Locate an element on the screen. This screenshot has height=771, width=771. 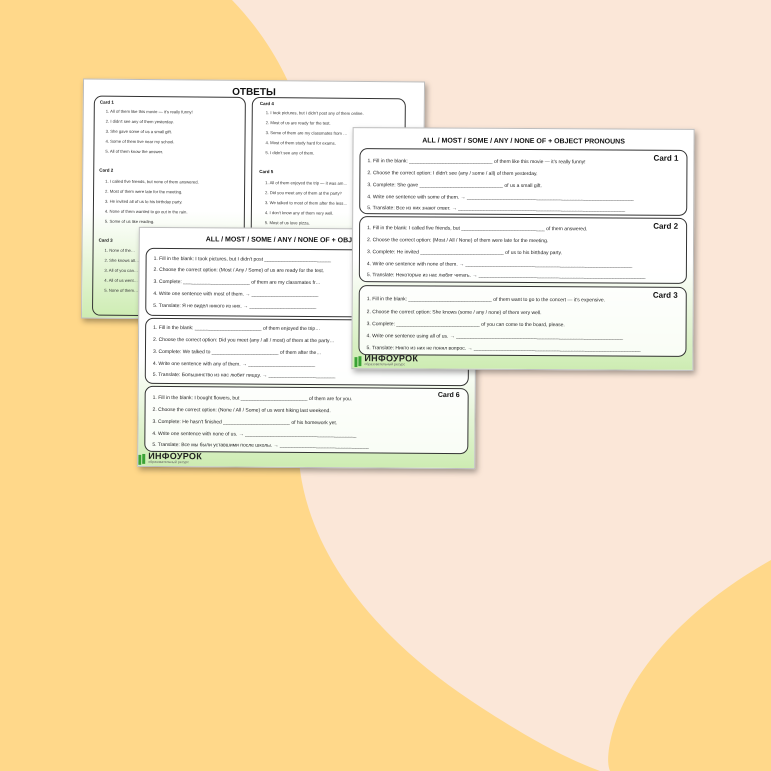
answer-card-label: Card 3 is located at coordinates (105, 240).